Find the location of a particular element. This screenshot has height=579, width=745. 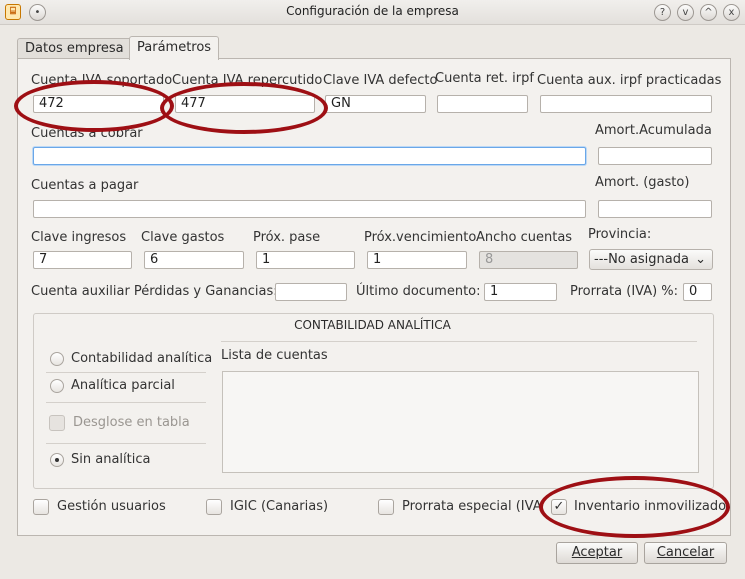

cuentas-pagar-label: Cuentas a pagar is located at coordinates (85, 185).